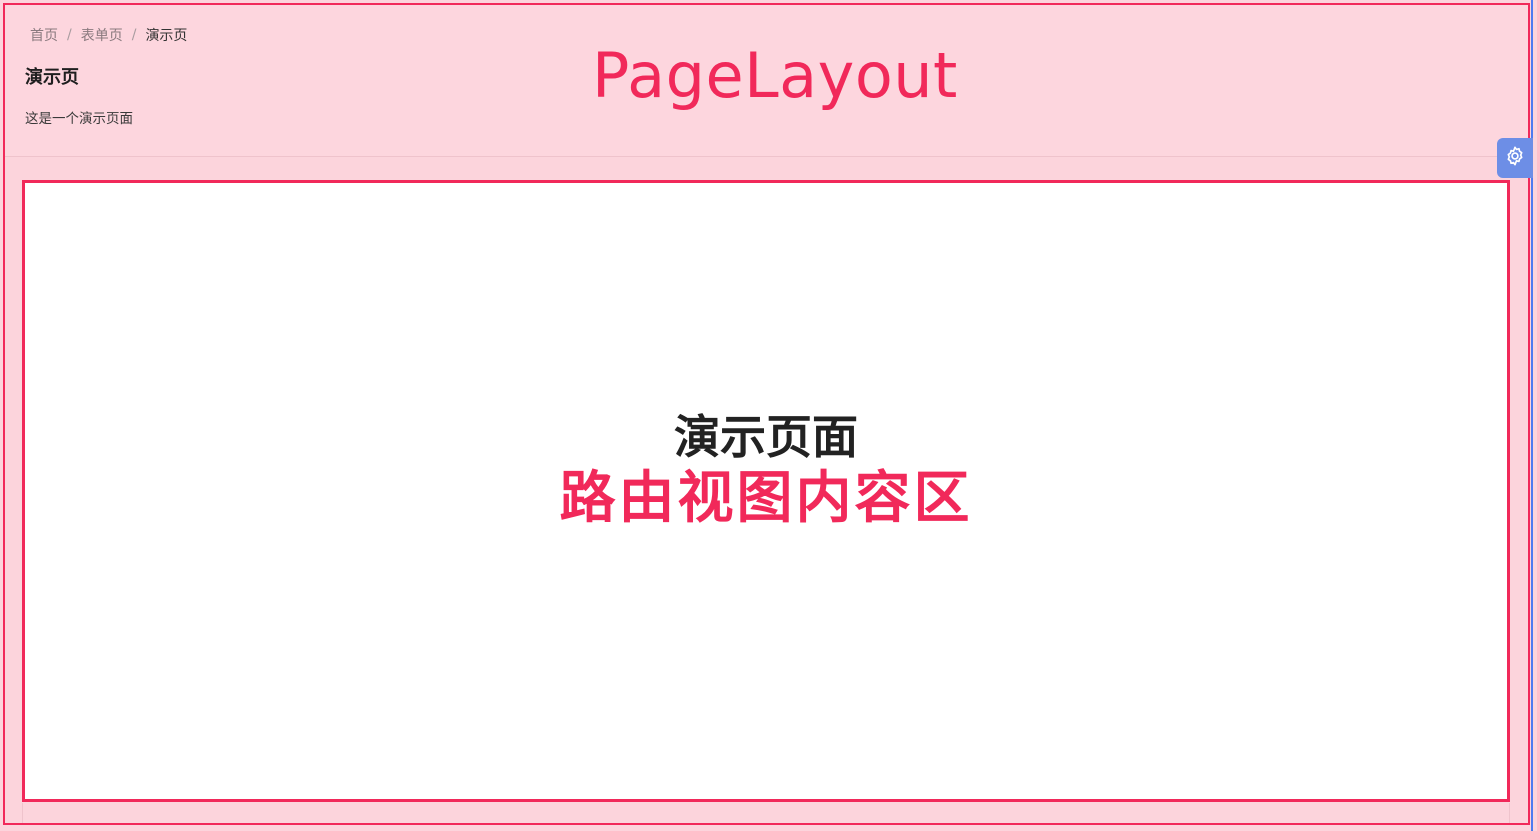 Image resolution: width=1537 pixels, height=831 pixels. What do you see at coordinates (775, 75) in the screenshot?
I see `layout-annotation-label: PageLayout` at bounding box center [775, 75].